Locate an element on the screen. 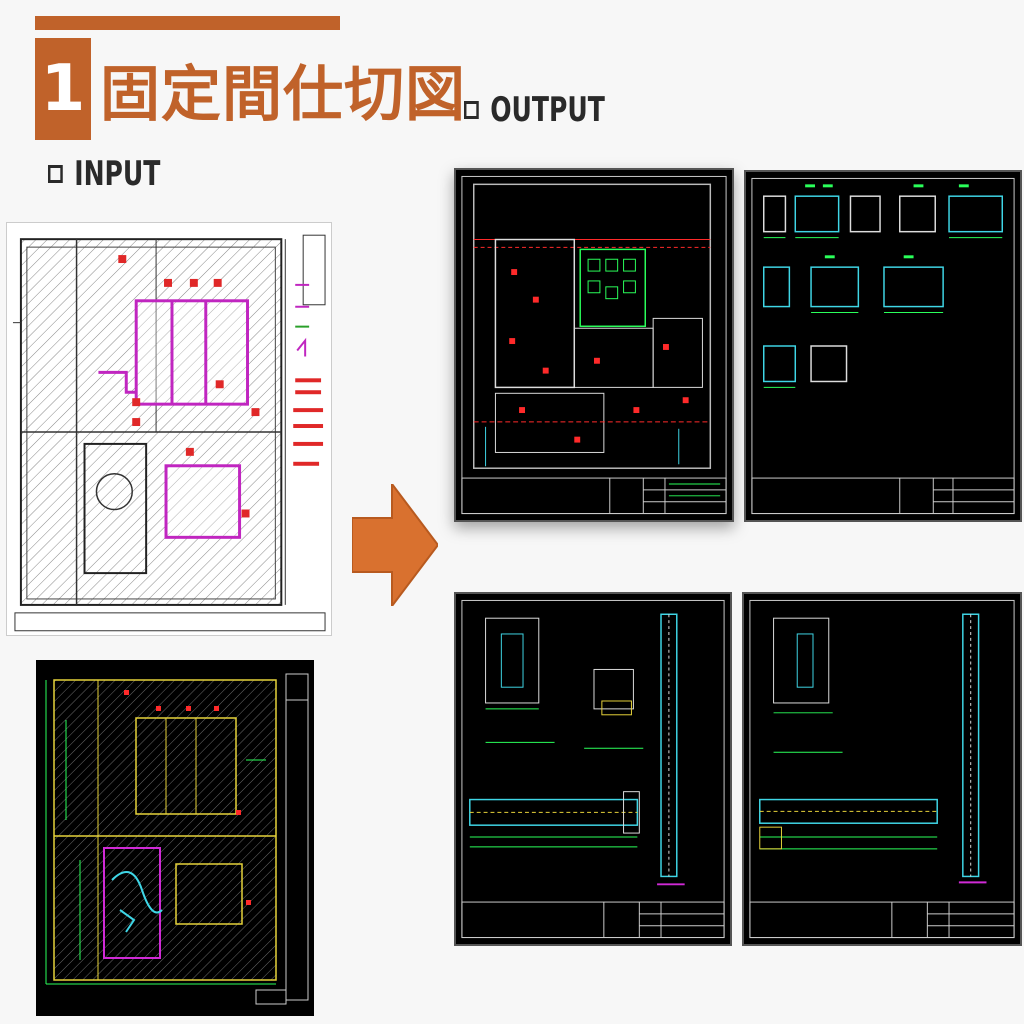  output-label: OUTPUT is located at coordinates (534, 110).